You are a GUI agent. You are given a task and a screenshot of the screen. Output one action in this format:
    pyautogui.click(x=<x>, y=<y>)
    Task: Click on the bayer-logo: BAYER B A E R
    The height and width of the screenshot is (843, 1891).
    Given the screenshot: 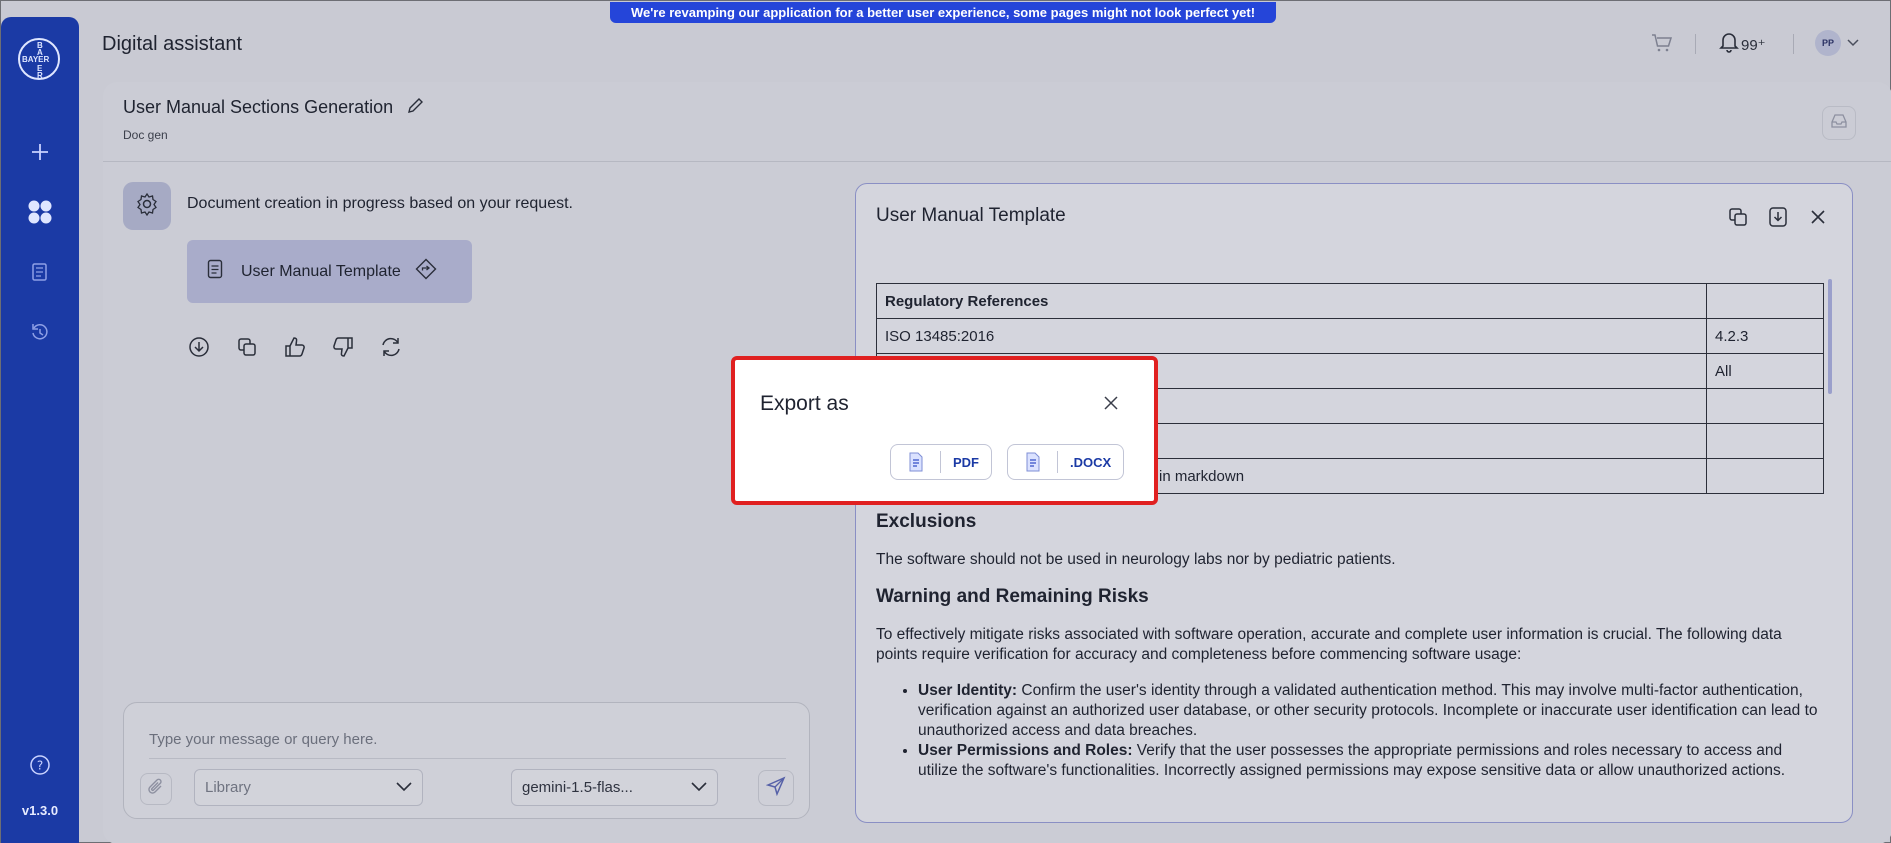 What is the action you would take?
    pyautogui.click(x=39, y=59)
    